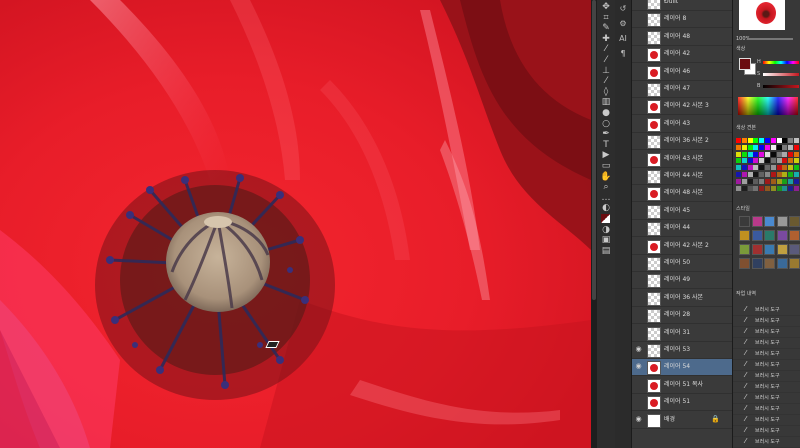 This screenshot has width=800, height=448. Describe the element at coordinates (682, 385) in the screenshot. I see `layer-row: 레이어 51 복사` at that location.